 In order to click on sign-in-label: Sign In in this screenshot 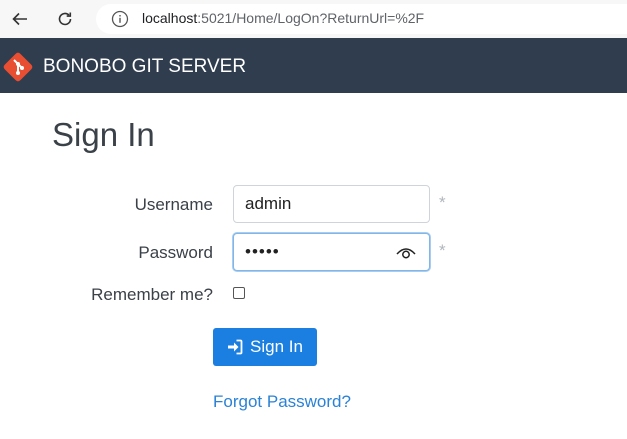, I will do `click(276, 346)`.